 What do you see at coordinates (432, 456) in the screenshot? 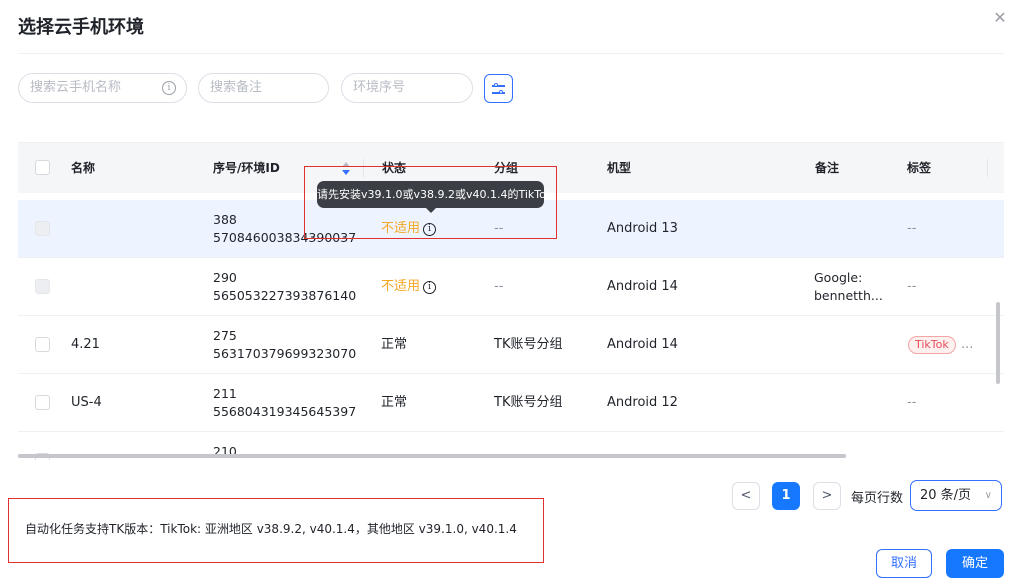
I see `horizontal-scrollbar` at bounding box center [432, 456].